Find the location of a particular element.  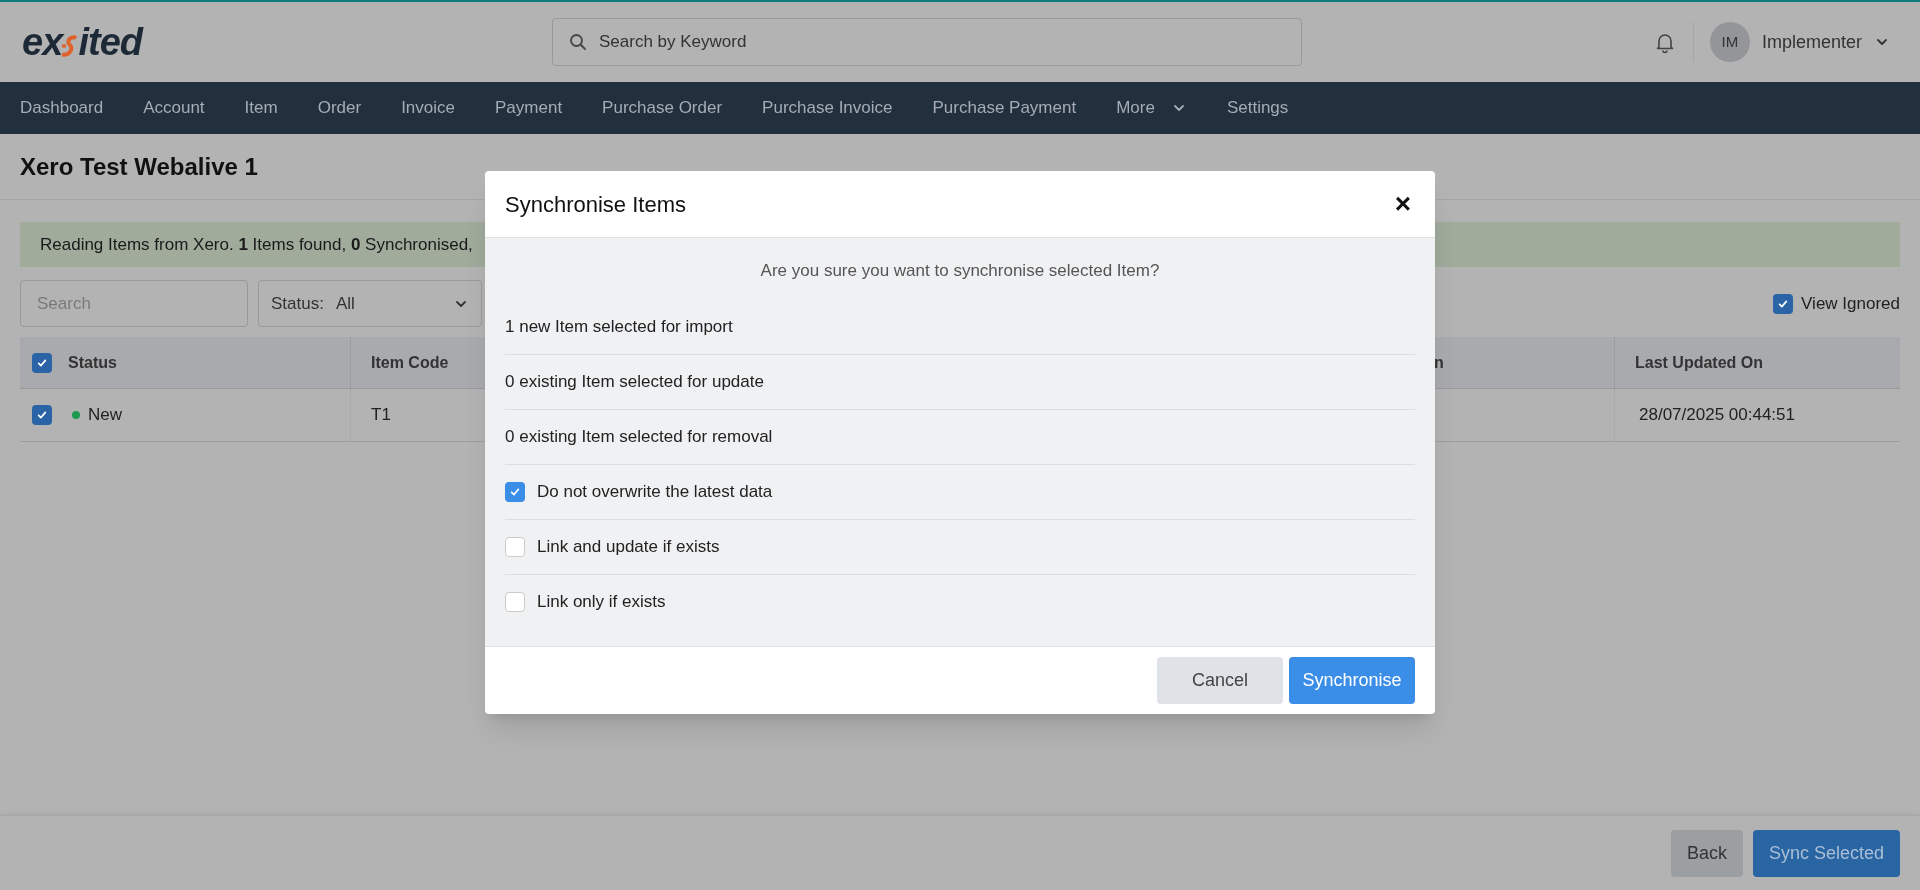

checkbox-label: Link only if exists is located at coordinates (601, 602).